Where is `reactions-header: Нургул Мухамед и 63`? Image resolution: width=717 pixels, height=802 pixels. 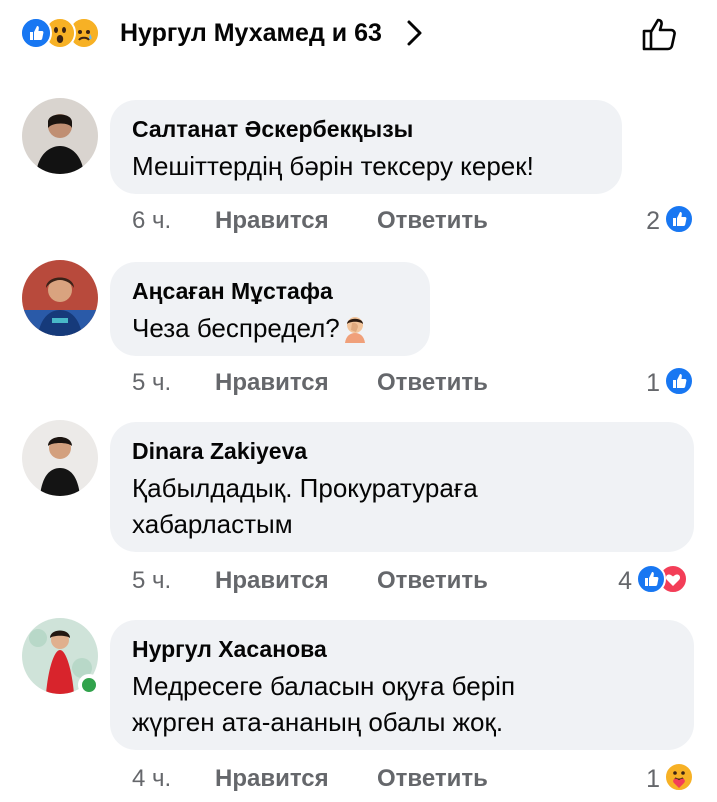
reactions-header: Нургул Мухамед и 63 is located at coordinates (358, 36).